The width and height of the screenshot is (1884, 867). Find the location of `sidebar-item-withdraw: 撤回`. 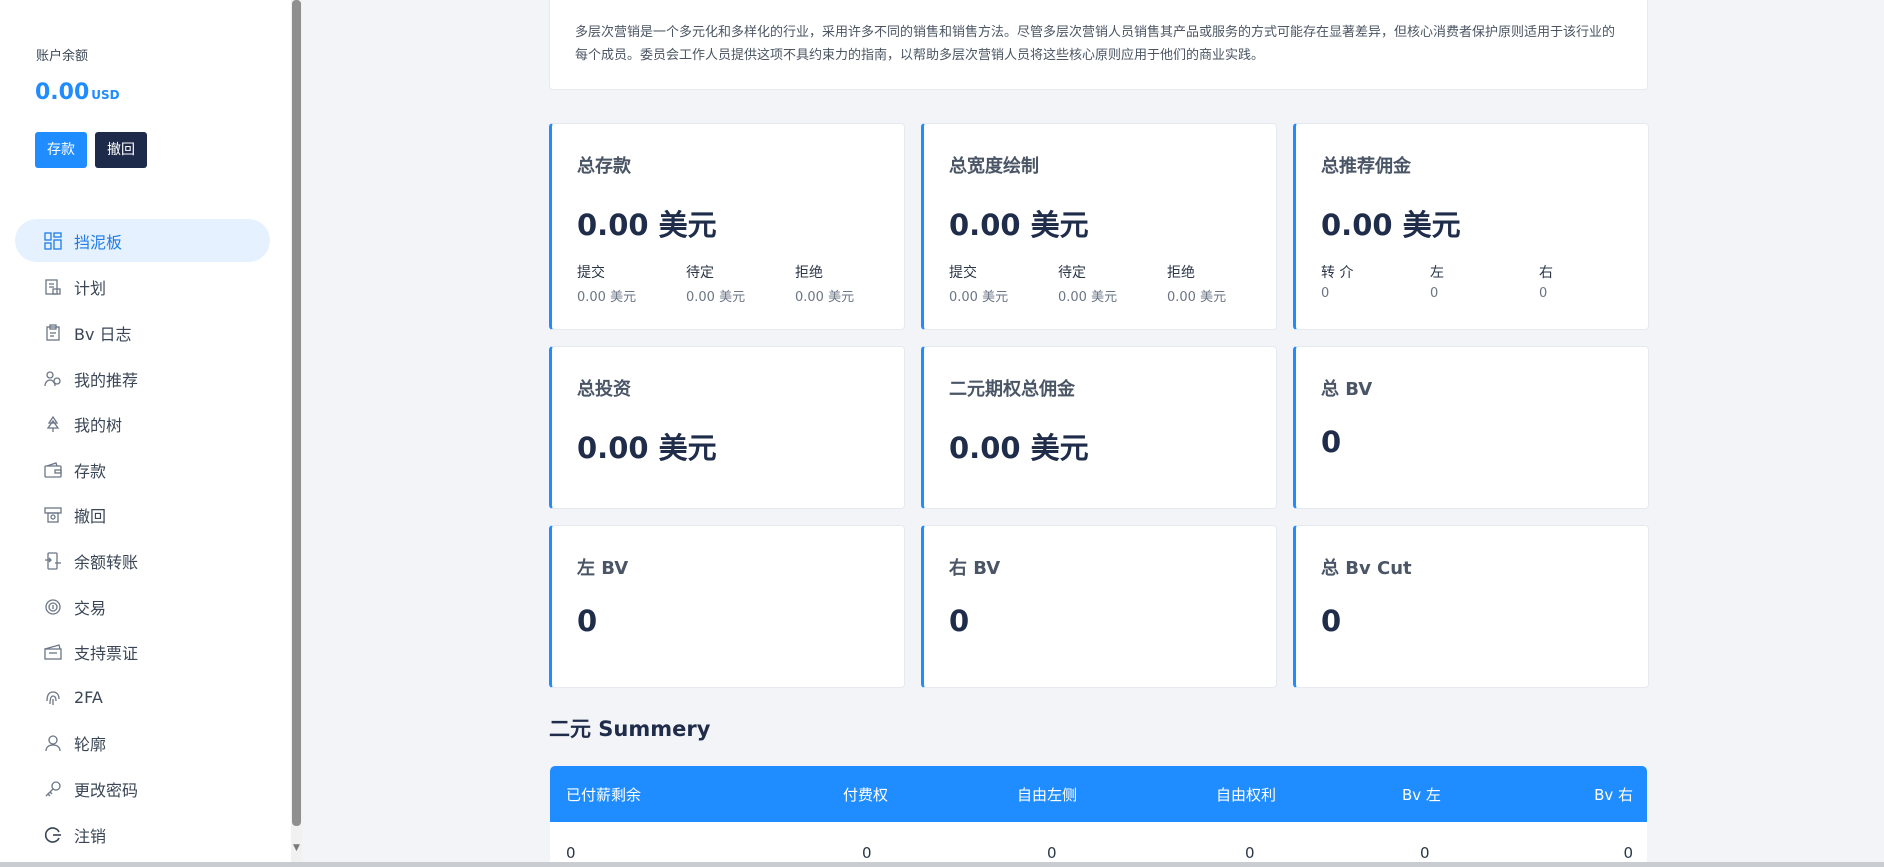

sidebar-item-withdraw: 撤回 is located at coordinates (142, 516).